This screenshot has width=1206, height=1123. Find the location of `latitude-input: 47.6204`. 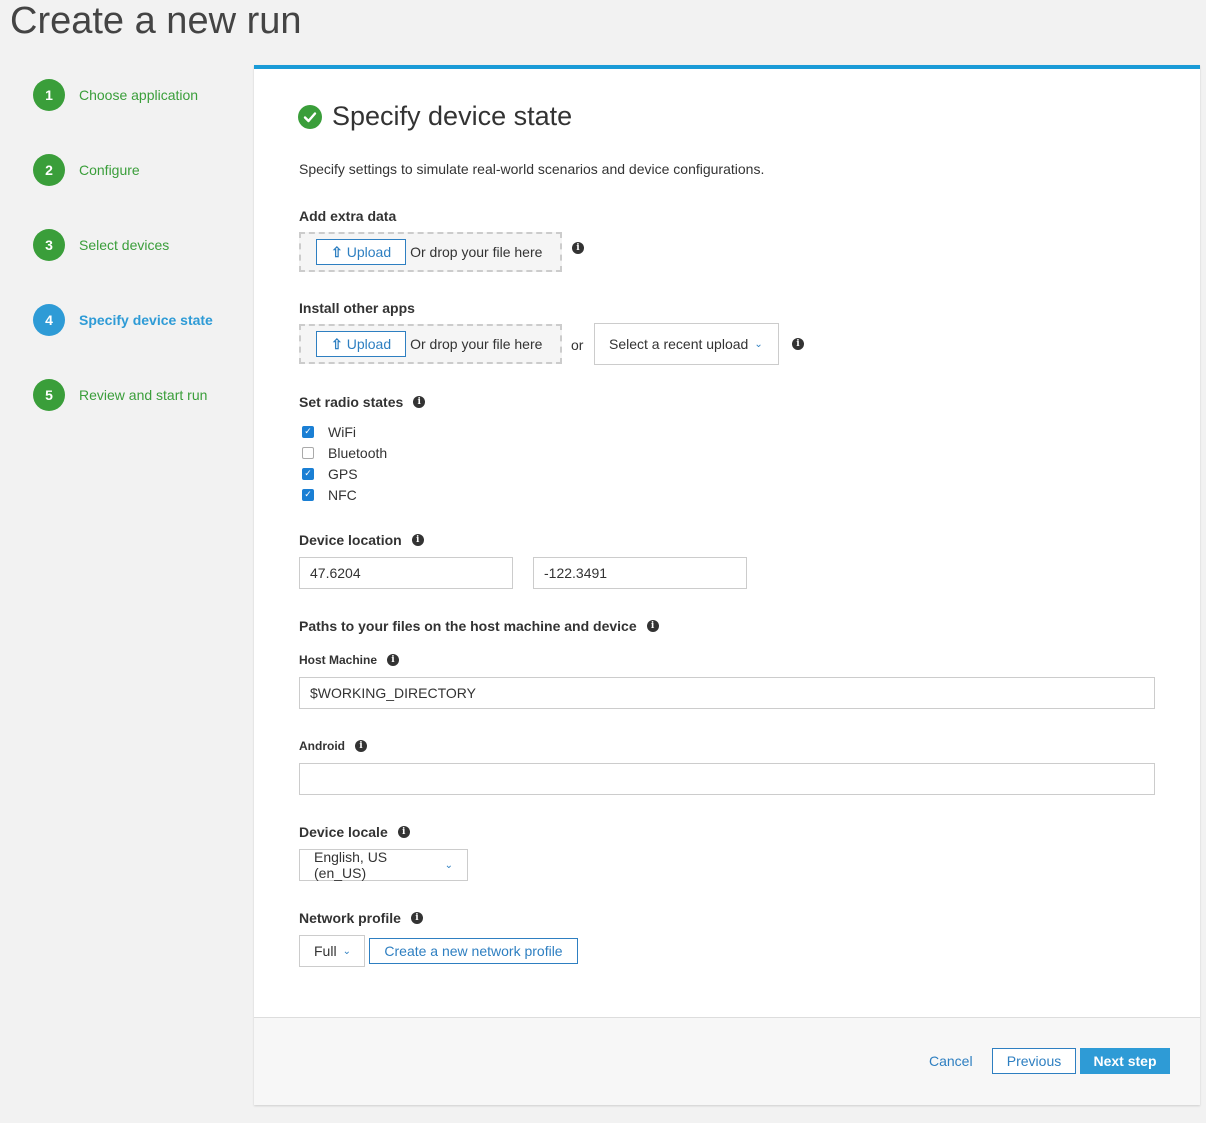

latitude-input: 47.6204 is located at coordinates (406, 573).